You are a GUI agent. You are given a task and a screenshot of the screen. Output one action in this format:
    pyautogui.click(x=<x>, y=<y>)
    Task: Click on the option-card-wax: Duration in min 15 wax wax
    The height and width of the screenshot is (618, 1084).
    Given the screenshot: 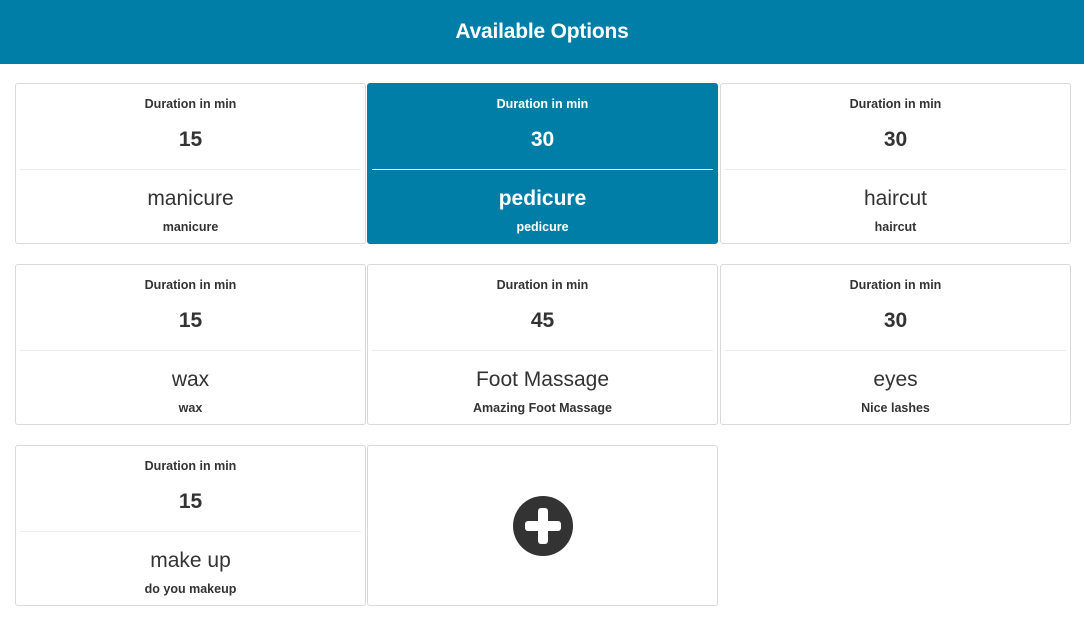 What is the action you would take?
    pyautogui.click(x=190, y=344)
    